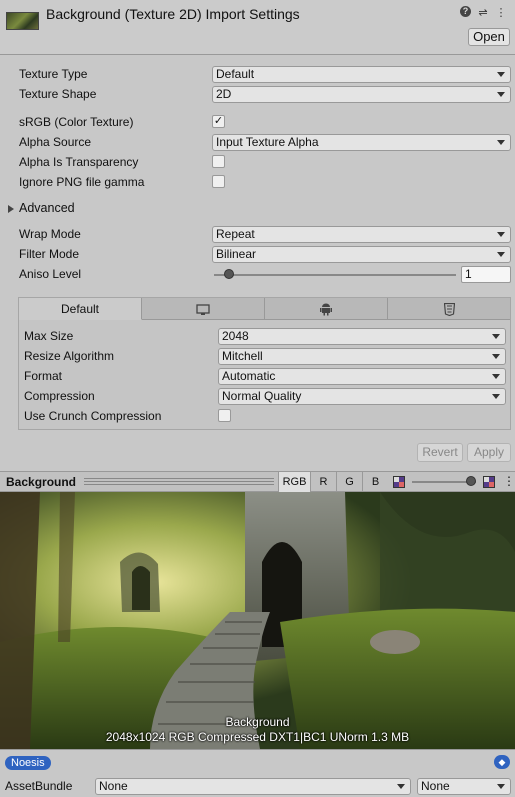 The image size is (515, 797). What do you see at coordinates (257, 773) in the screenshot?
I see `asset-footer: Noesis ◆ AssetBundle None None` at bounding box center [257, 773].